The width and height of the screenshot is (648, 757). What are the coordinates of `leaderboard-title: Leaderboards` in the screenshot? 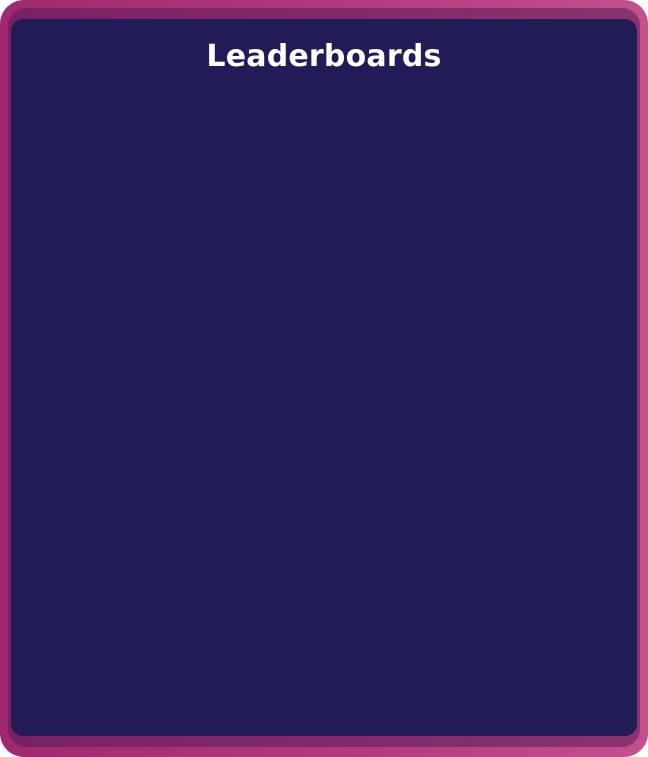 It's located at (324, 56).